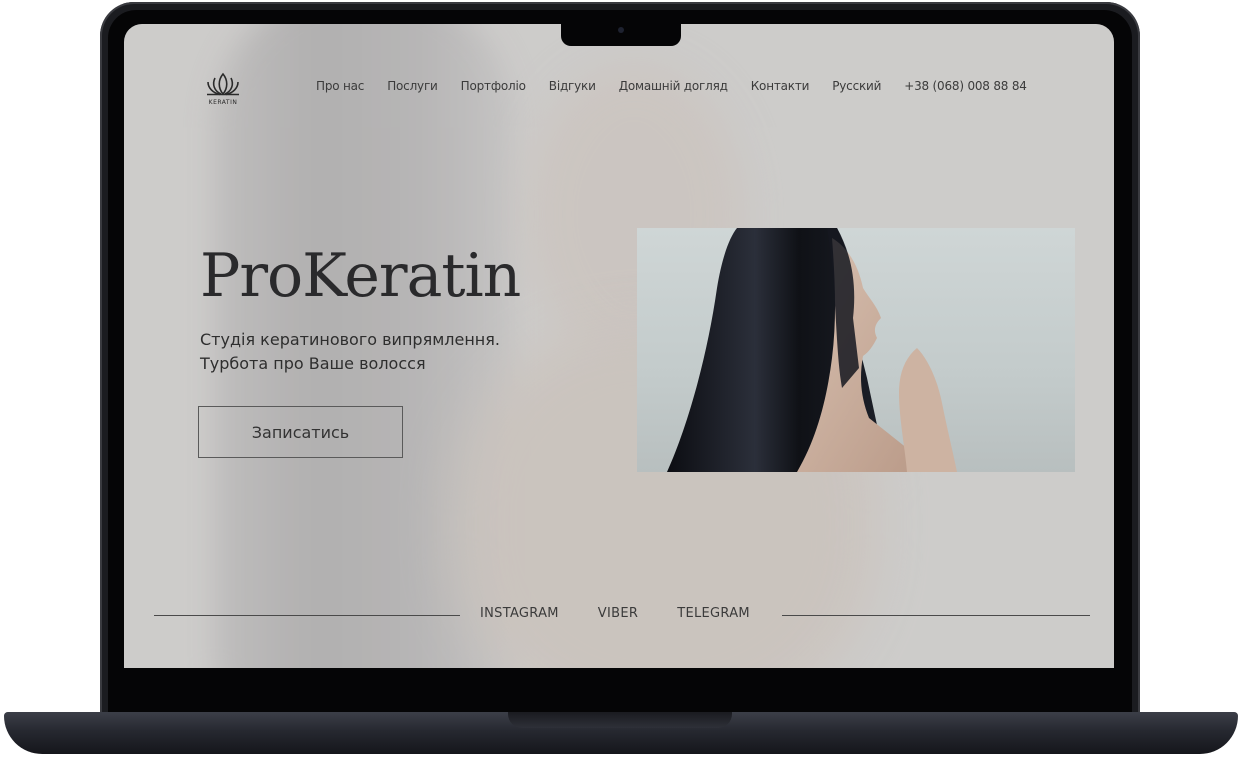 This screenshot has width=1242, height=758. I want to click on laptop-hinge, so click(620, 720).